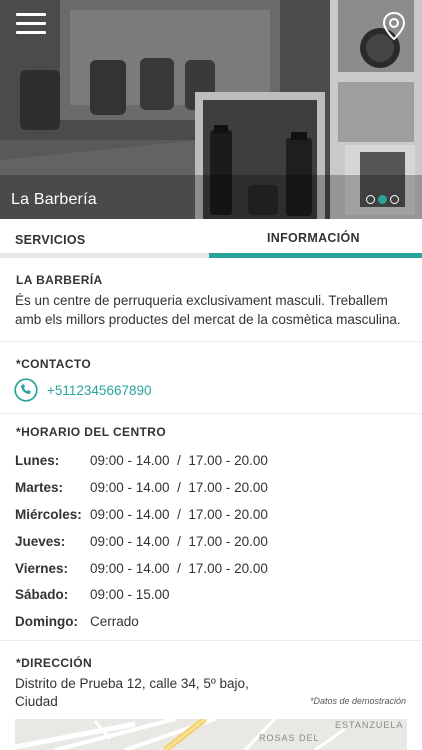 The image size is (422, 750). I want to click on schedule-day: Viernes:, so click(42, 568).